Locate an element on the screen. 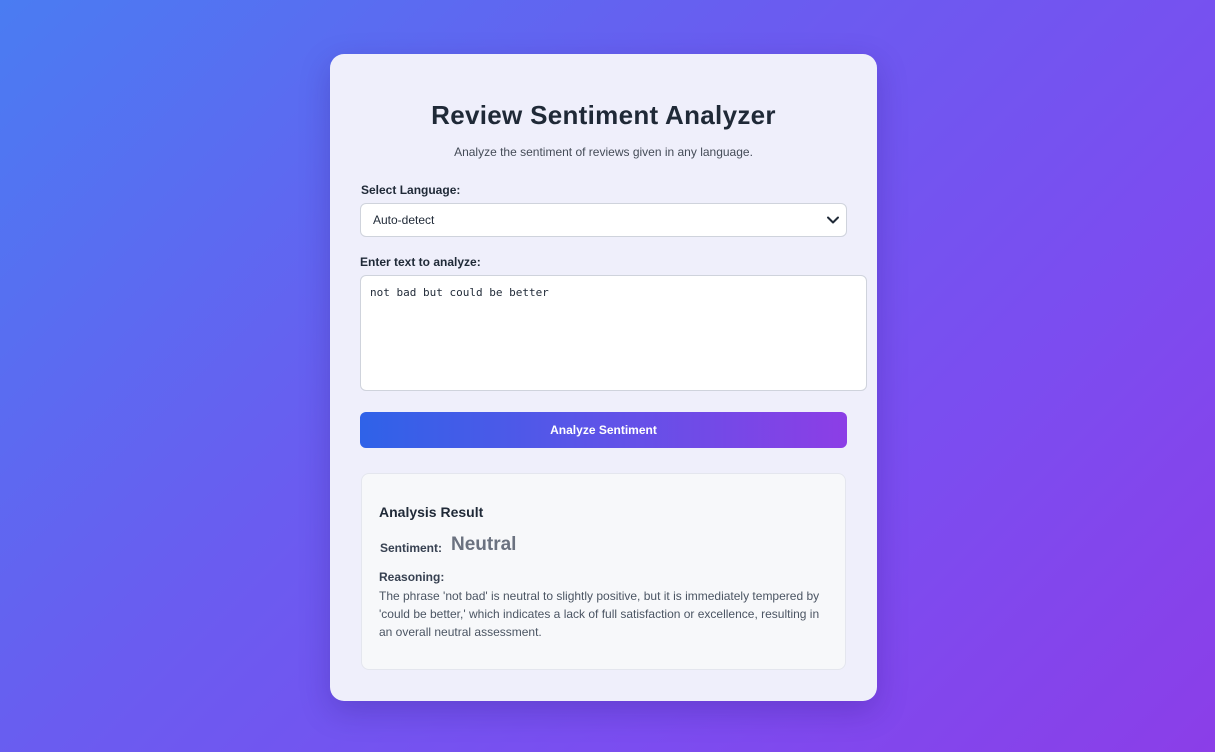 Image resolution: width=1215 pixels, height=752 pixels. language-select: Auto-detect is located at coordinates (603, 220).